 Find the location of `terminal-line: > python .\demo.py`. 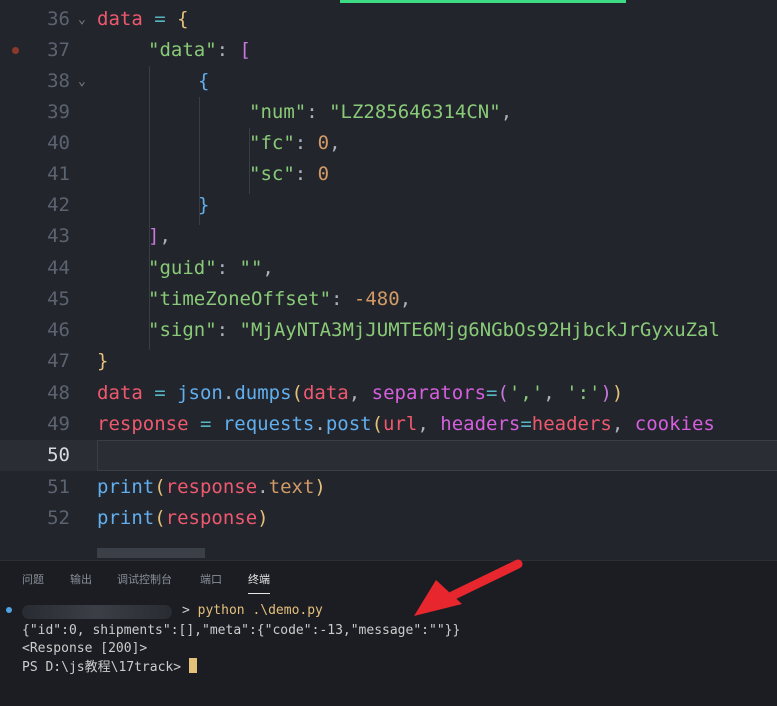

terminal-line: > python .\demo.py is located at coordinates (388, 611).